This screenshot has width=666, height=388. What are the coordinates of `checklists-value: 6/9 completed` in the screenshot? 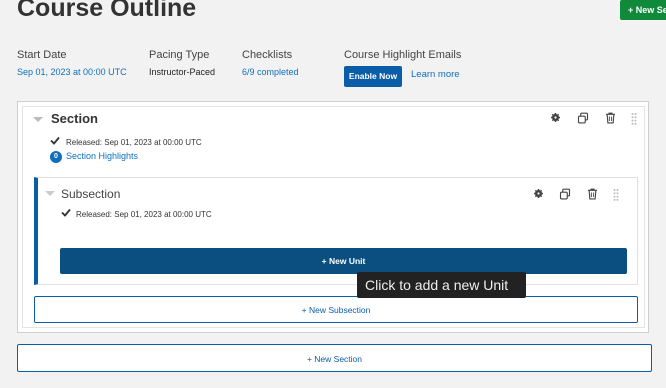 It's located at (270, 72).